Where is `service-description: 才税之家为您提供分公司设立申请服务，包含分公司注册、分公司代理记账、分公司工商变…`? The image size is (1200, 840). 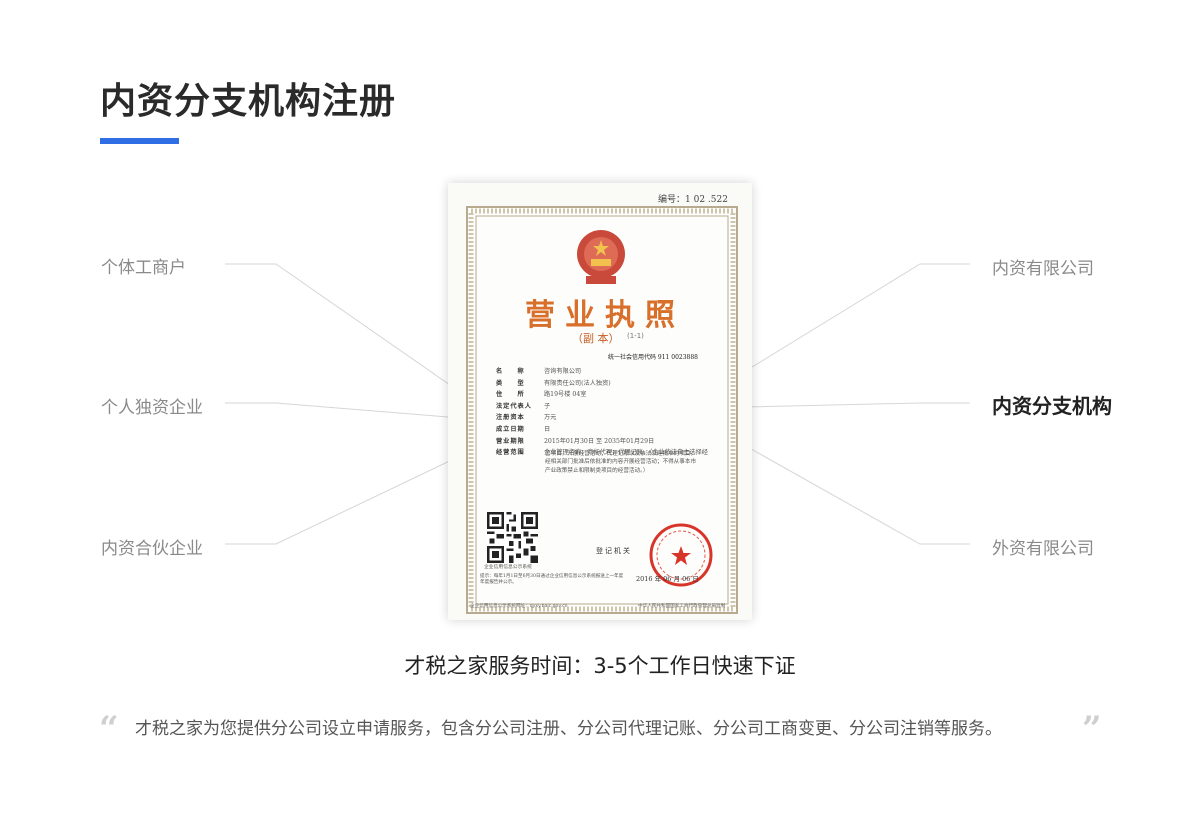
service-description: 才税之家为您提供分公司设立申请服务，包含分公司注册、分公司代理记账、分公司工商变… is located at coordinates (568, 729).